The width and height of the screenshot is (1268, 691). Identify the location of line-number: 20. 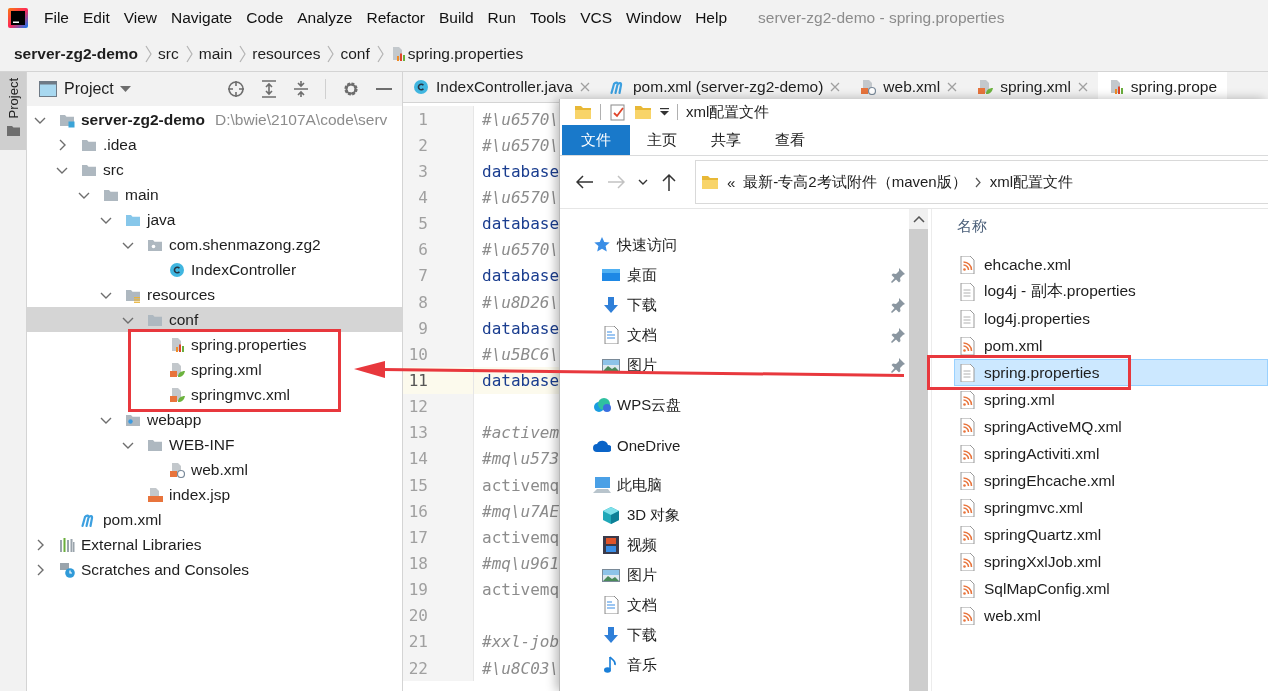
(438, 615).